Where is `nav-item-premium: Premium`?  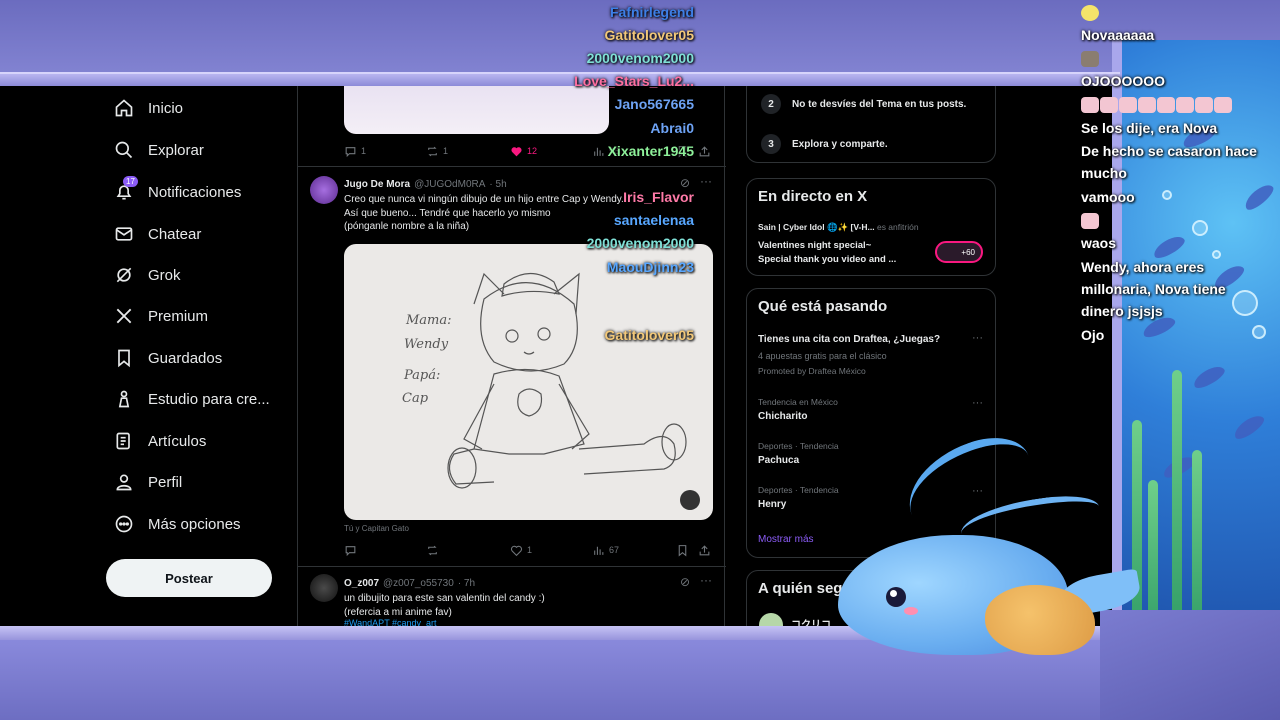 nav-item-premium: Premium is located at coordinates (161, 316).